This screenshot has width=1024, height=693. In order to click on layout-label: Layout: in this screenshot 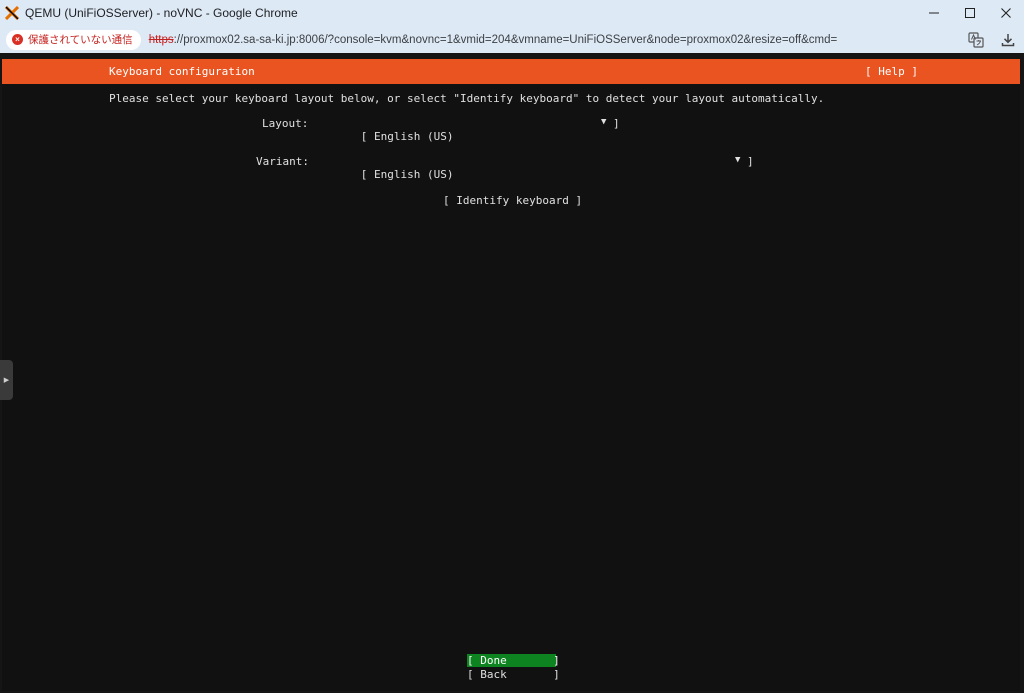, I will do `click(285, 123)`.